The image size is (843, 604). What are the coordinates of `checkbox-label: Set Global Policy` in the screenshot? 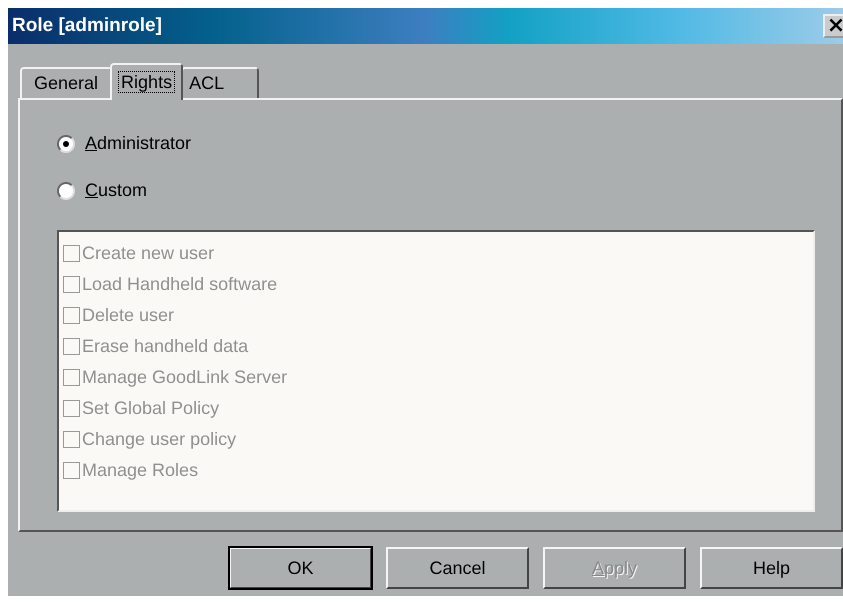 It's located at (151, 408).